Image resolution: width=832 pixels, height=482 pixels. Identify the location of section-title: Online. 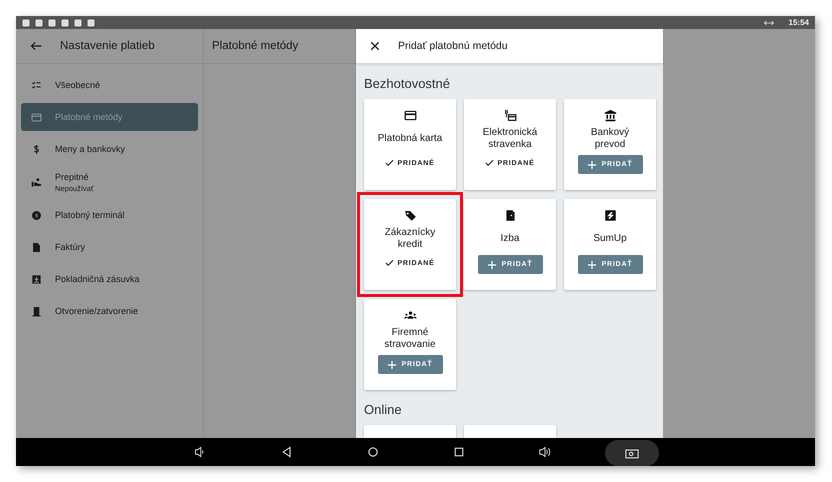
(383, 409).